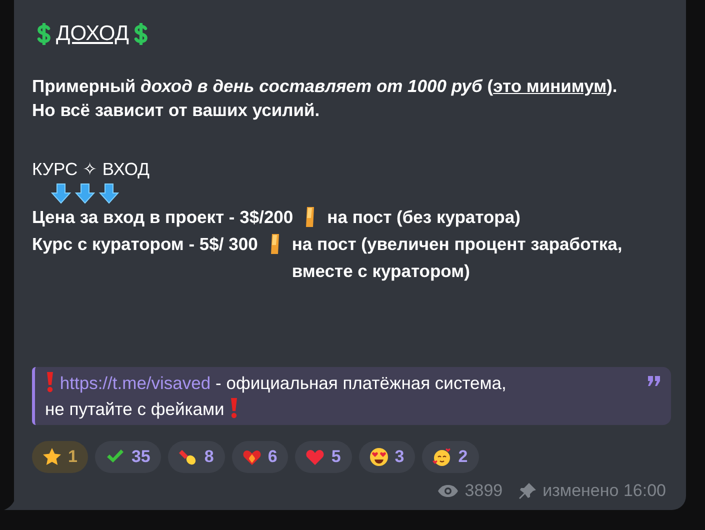  What do you see at coordinates (188, 457) in the screenshot?
I see `pill-icon` at bounding box center [188, 457].